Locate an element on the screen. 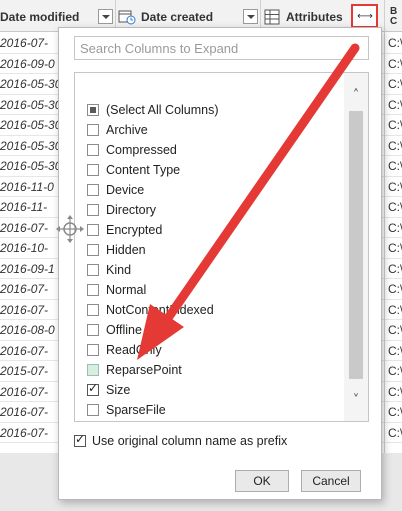 Image resolution: width=402 pixels, height=511 pixels. date-cell: 2016-11-0 is located at coordinates (27, 186).